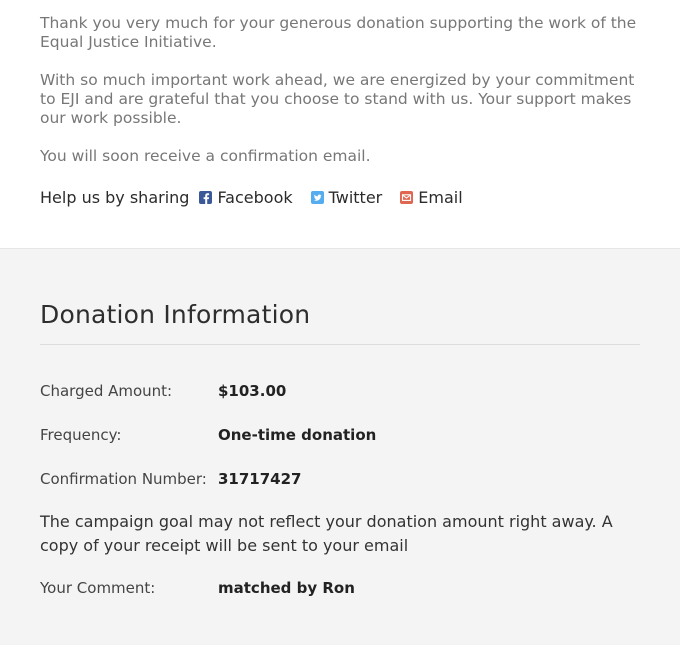  Describe the element at coordinates (123, 479) in the screenshot. I see `confirmation-number-label: Confirmation Number:` at that location.